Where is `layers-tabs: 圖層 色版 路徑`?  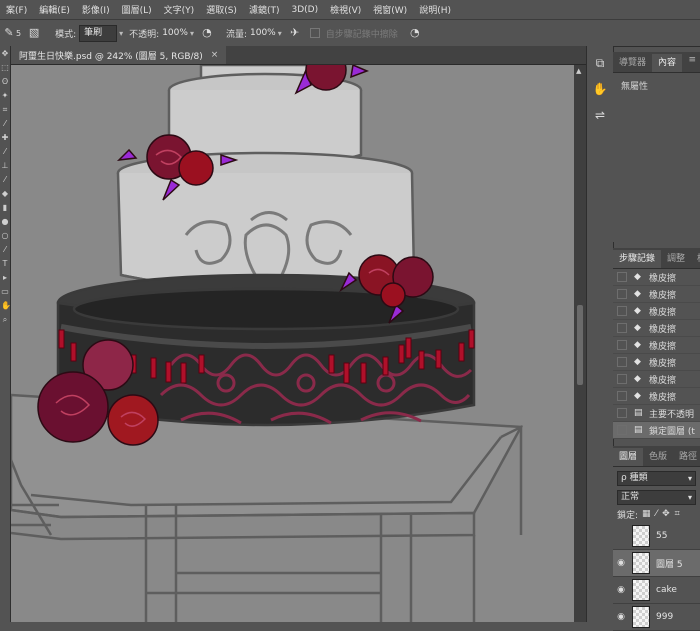 layers-tabs: 圖層 色版 路徑 is located at coordinates (656, 456).